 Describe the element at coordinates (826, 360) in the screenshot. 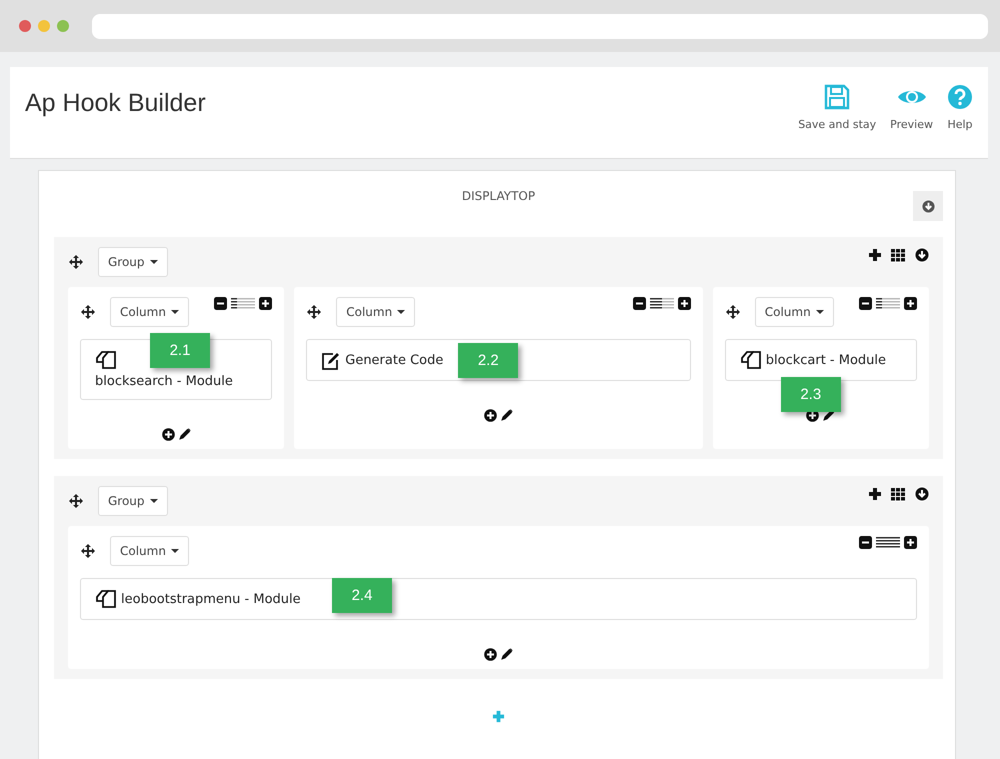

I see `module-name: blockcart - Module` at that location.